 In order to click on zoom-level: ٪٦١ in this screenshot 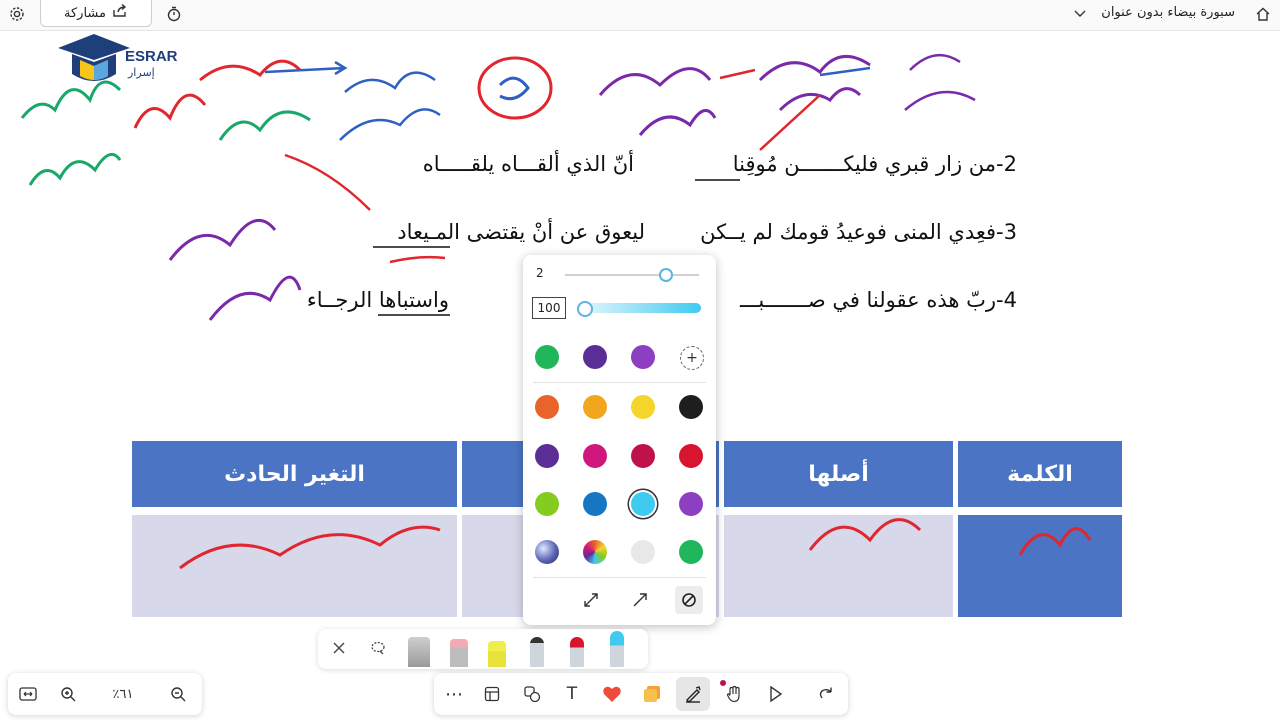, I will do `click(123, 694)`.